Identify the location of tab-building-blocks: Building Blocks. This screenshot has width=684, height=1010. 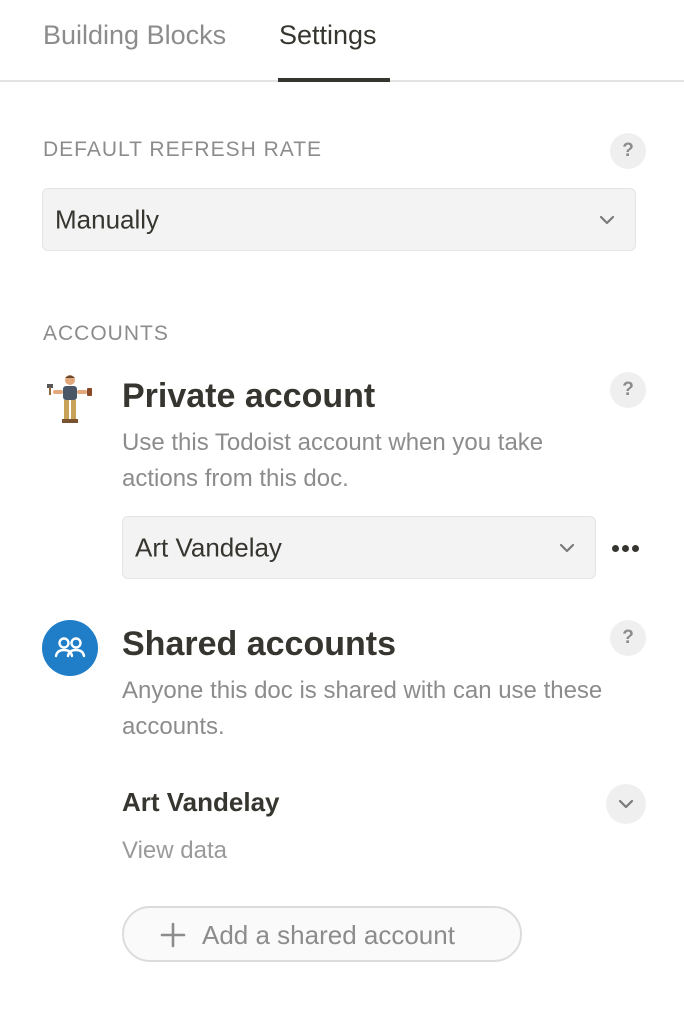
(134, 35).